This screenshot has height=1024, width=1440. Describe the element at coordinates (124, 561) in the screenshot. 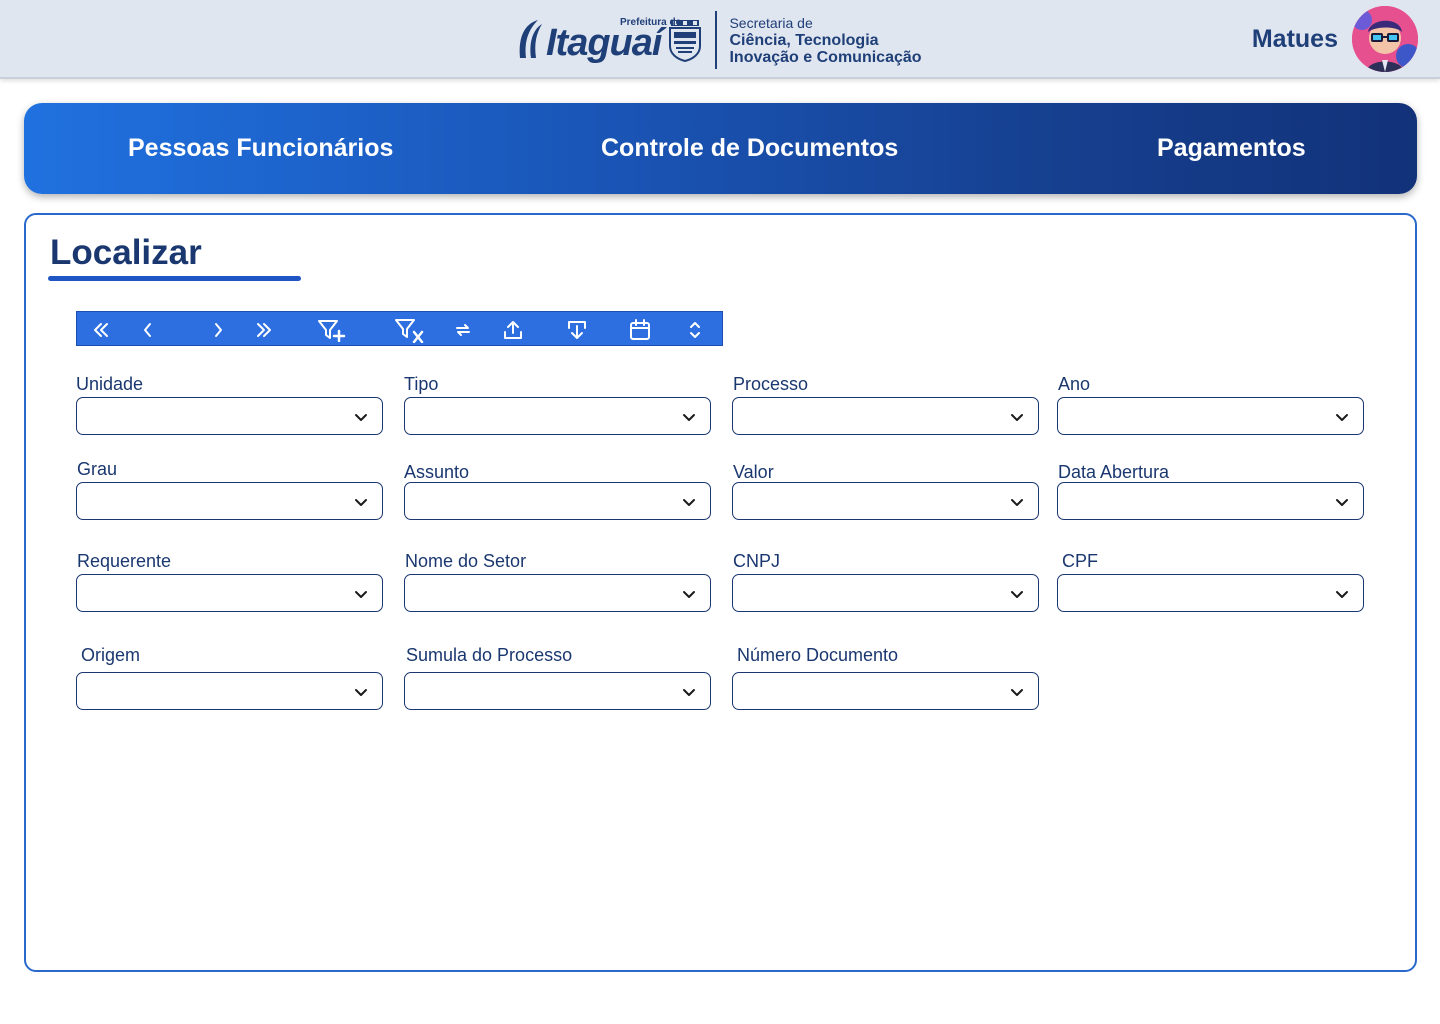

I see `label-requerente: Requerente` at that location.